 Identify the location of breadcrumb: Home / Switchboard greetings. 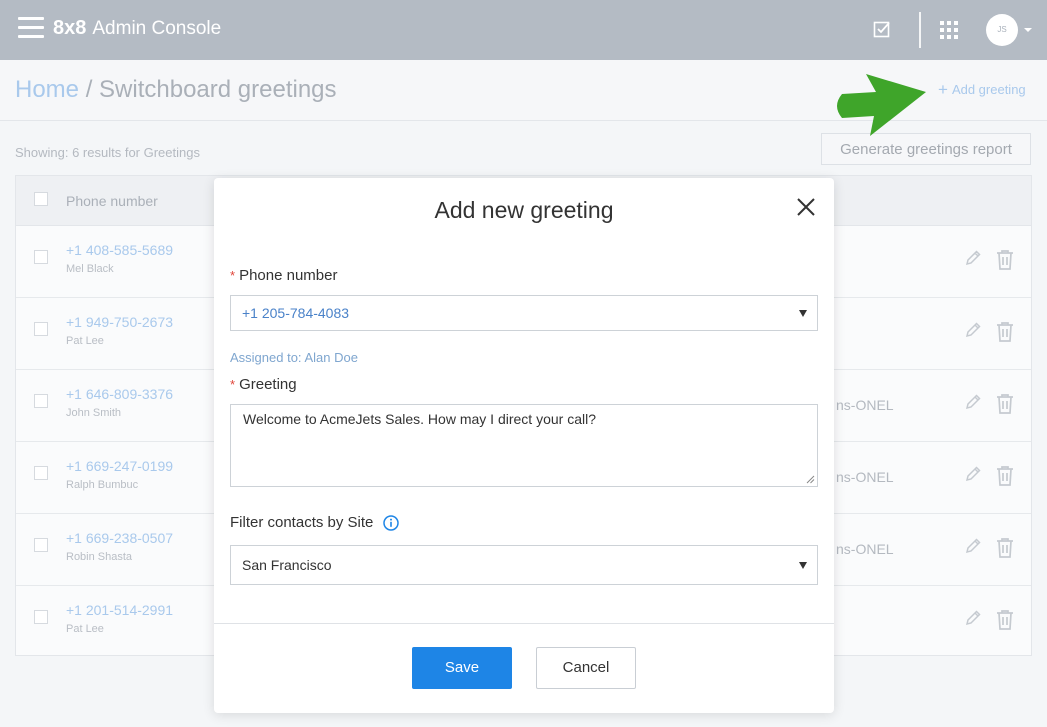
(176, 90).